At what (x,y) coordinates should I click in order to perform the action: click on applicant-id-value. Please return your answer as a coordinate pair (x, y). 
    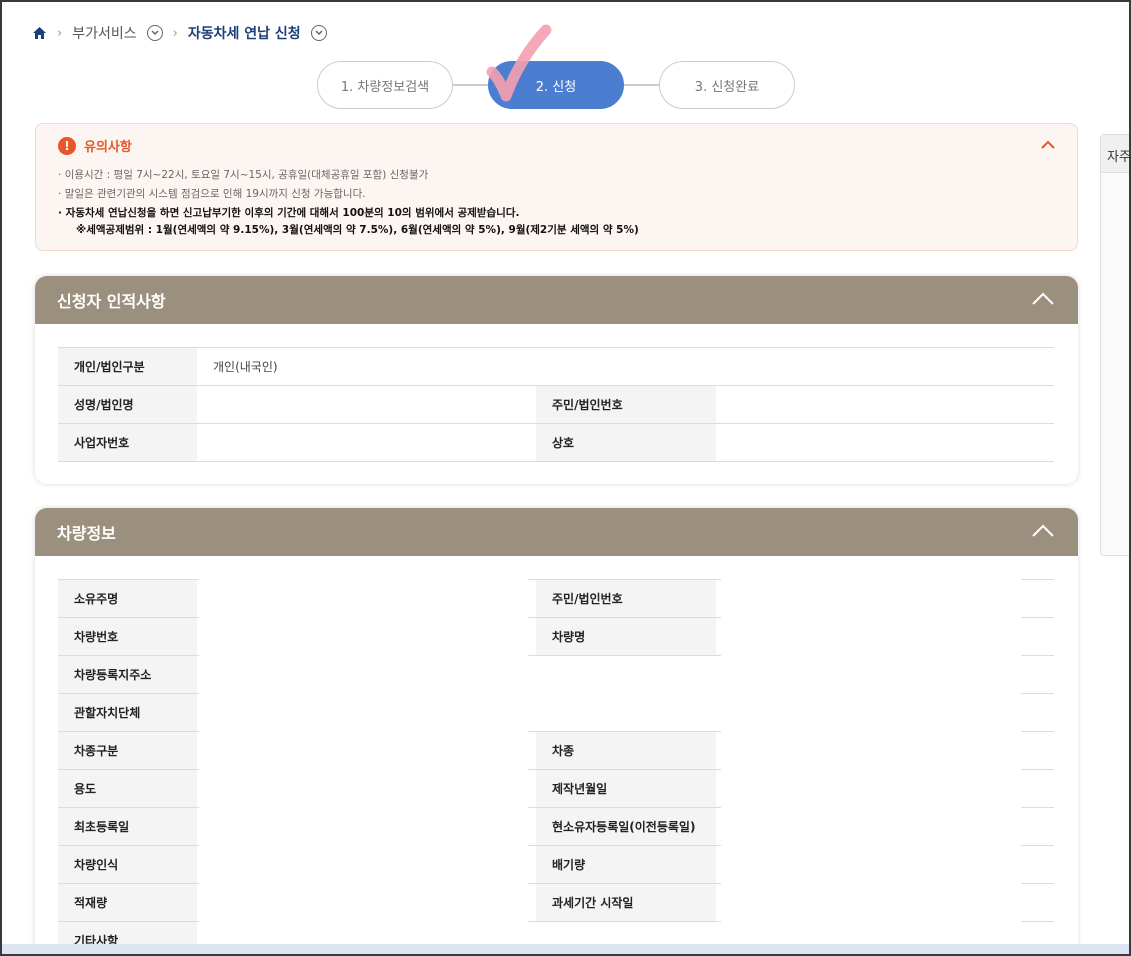
    Looking at the image, I should click on (885, 404).